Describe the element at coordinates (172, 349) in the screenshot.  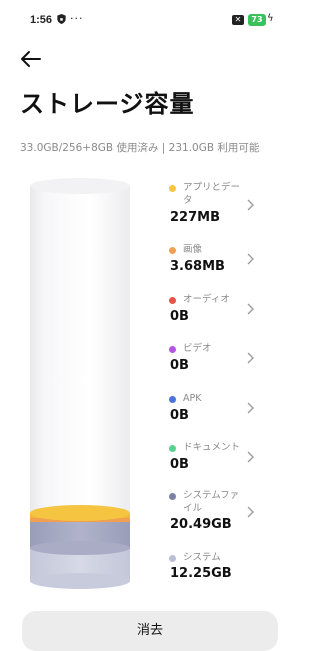
I see `video-dot-icon` at that location.